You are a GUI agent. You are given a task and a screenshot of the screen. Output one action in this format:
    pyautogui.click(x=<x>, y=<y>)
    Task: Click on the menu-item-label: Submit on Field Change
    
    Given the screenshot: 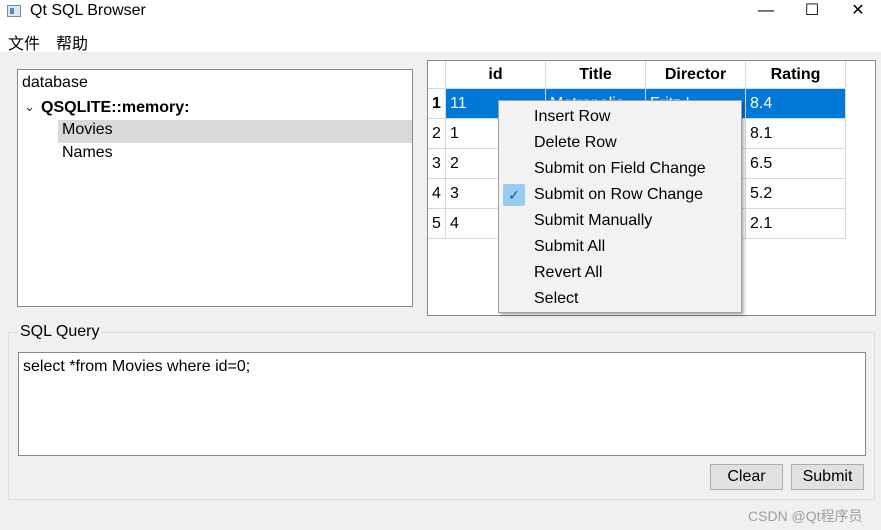 What is the action you would take?
    pyautogui.click(x=620, y=168)
    